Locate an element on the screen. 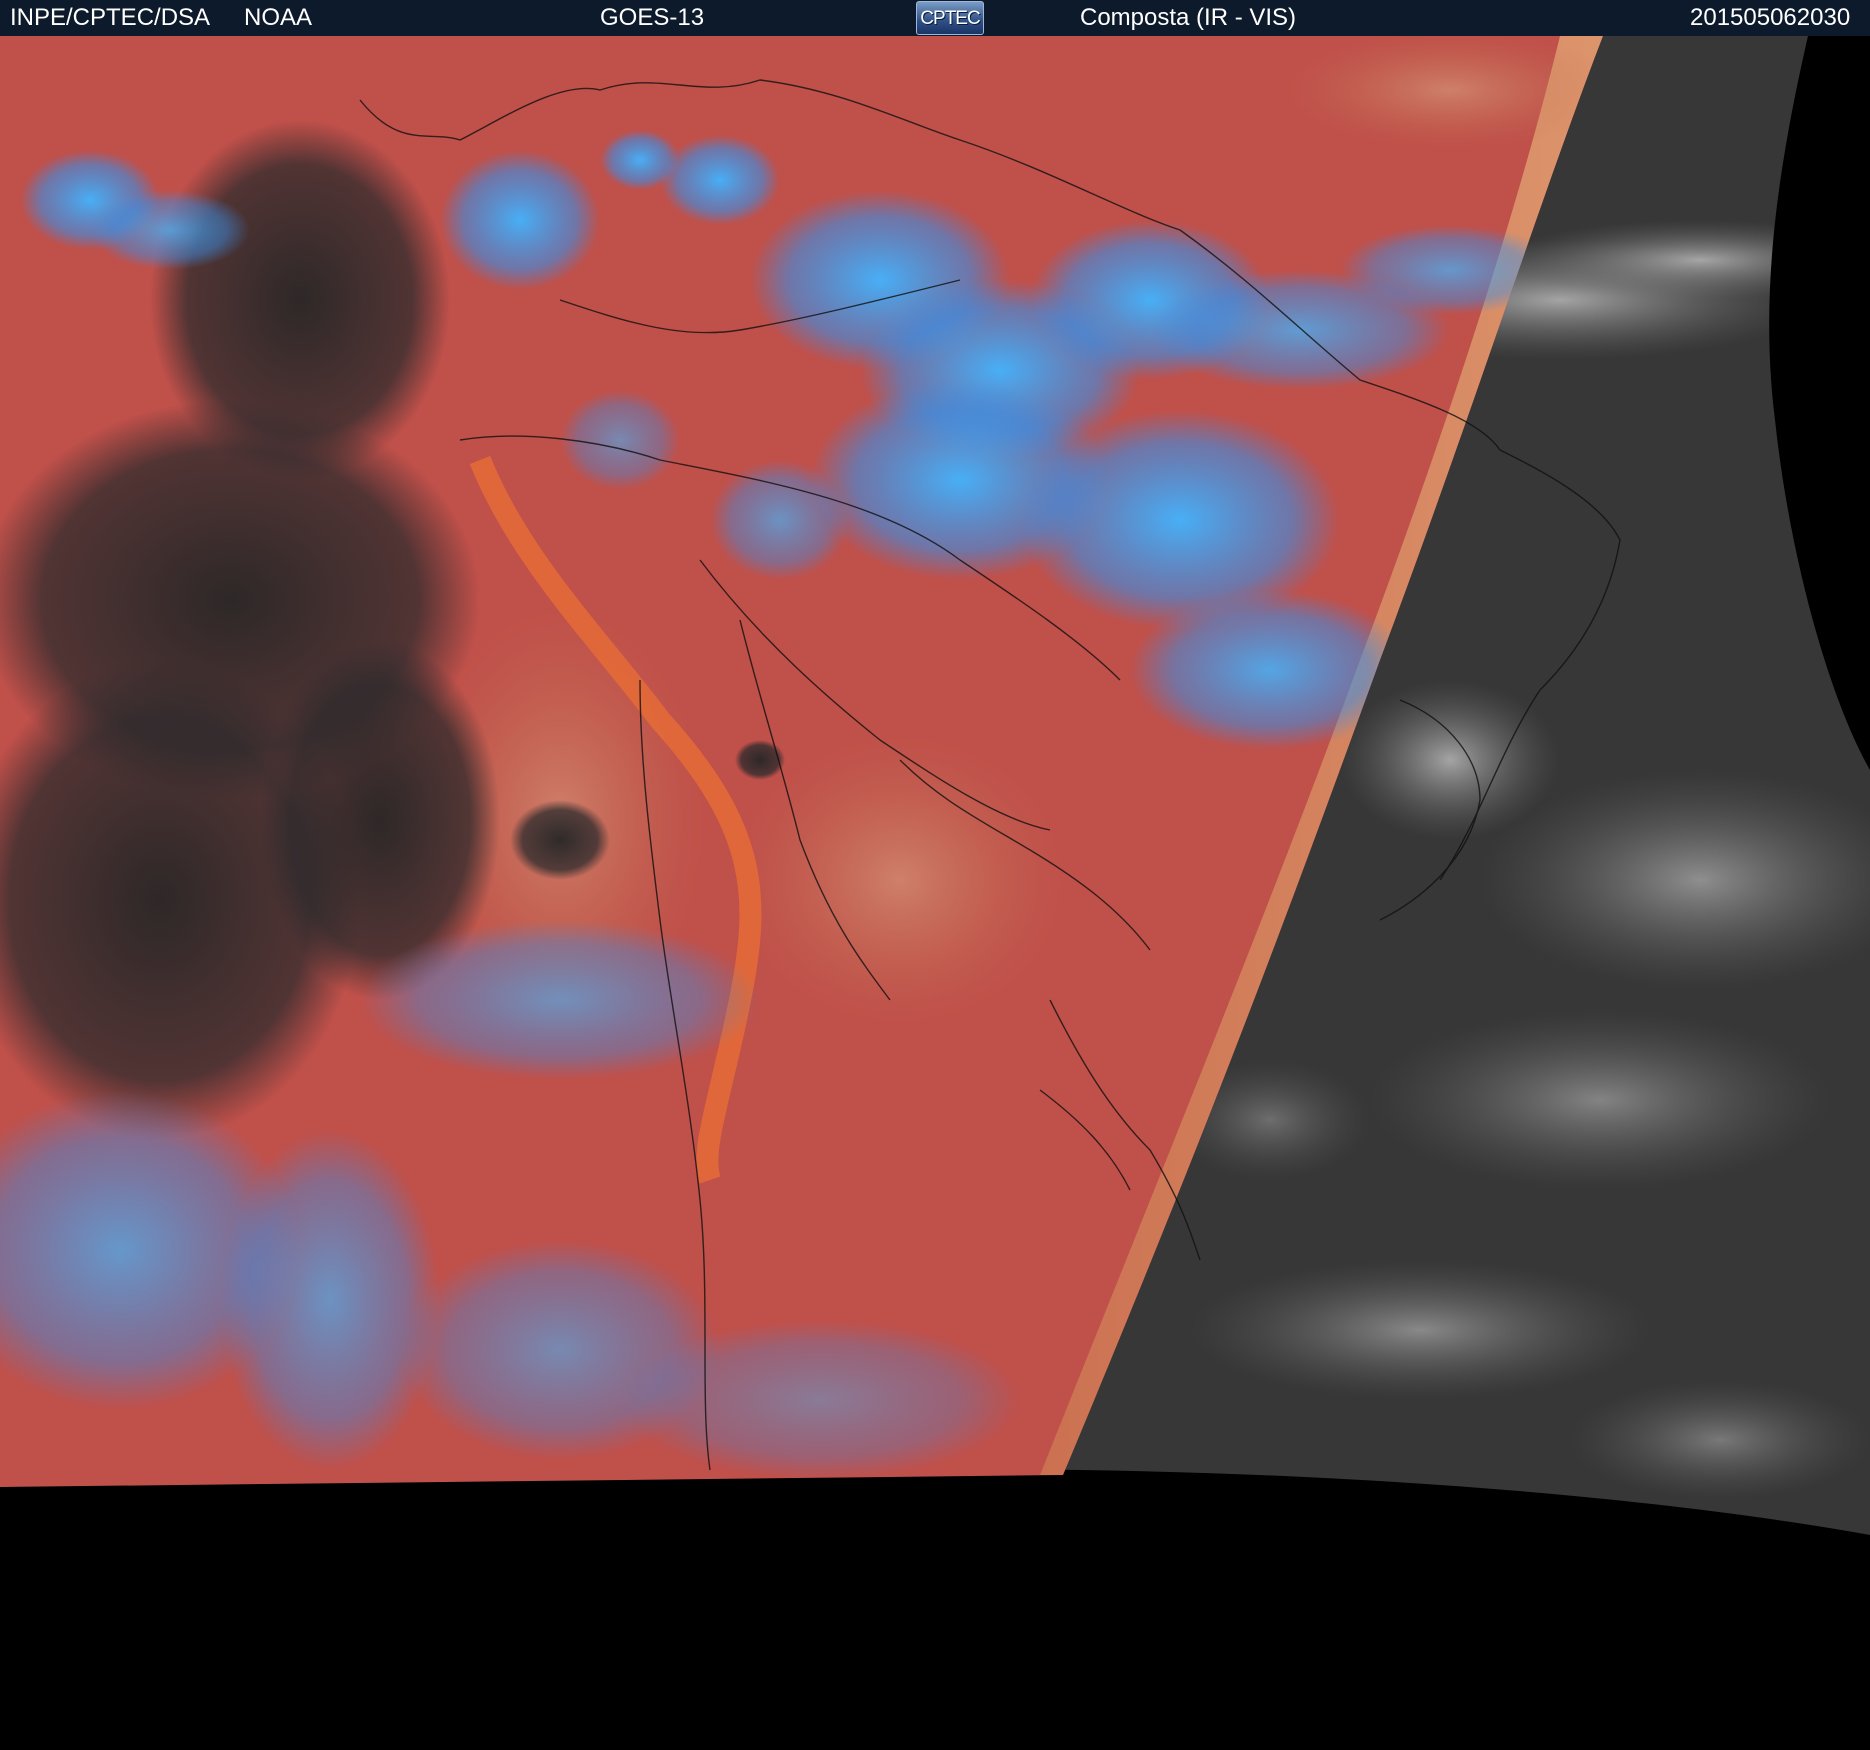 The height and width of the screenshot is (1750, 1870). satellite-label: GOES-13 is located at coordinates (652, 17).